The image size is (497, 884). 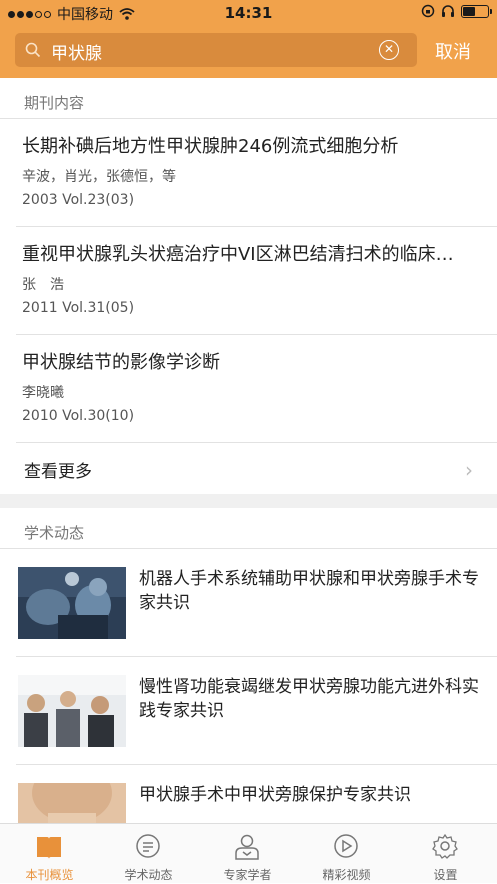 I want to click on search-input: 甲状腺, so click(x=76, y=51).